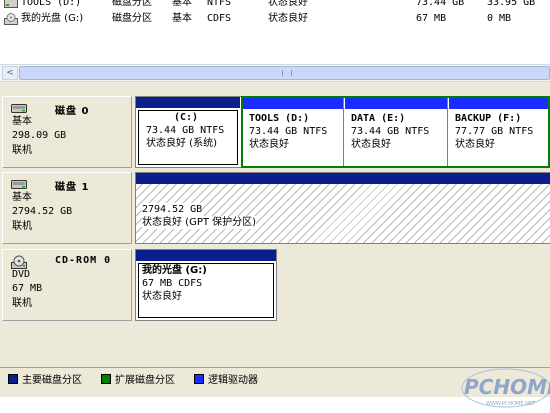 The height and width of the screenshot is (413, 550). What do you see at coordinates (431, 18) in the screenshot?
I see `volume-capacity: 67 MB` at bounding box center [431, 18].